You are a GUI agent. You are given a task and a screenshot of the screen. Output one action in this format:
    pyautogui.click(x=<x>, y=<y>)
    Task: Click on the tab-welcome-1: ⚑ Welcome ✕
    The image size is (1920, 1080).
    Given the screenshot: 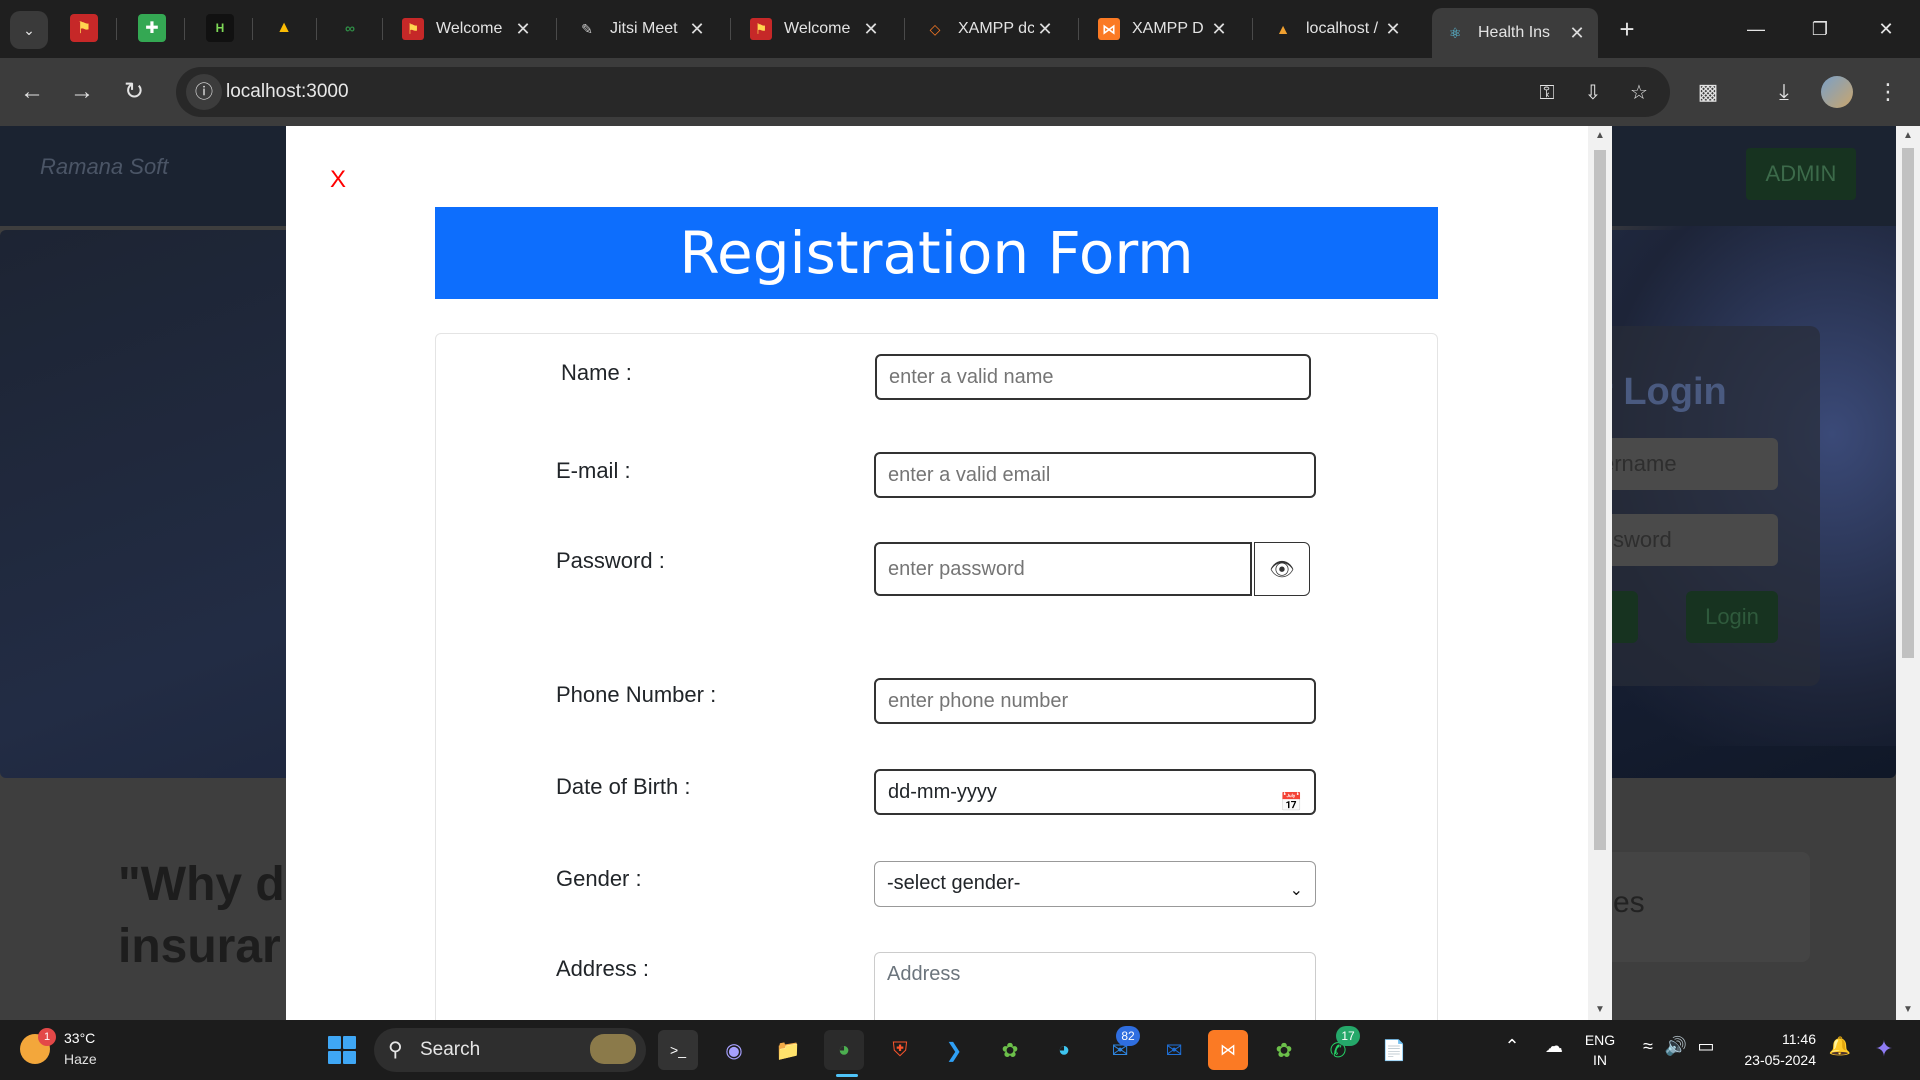 What is the action you would take?
    pyautogui.click(x=467, y=29)
    